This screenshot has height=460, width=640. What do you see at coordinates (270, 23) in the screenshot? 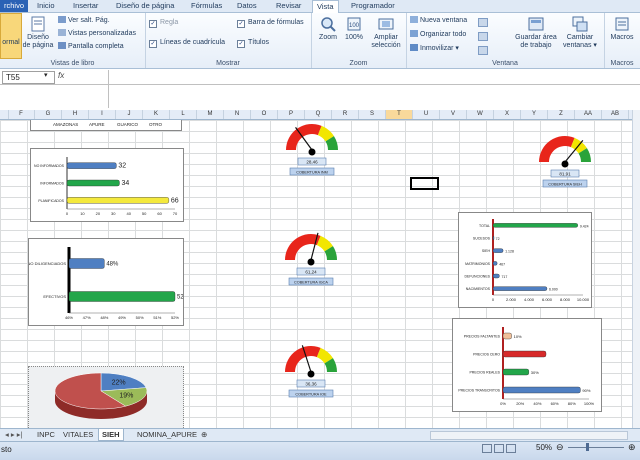
I see `formula-bar-checkbox: Barra de fórmulas` at bounding box center [270, 23].